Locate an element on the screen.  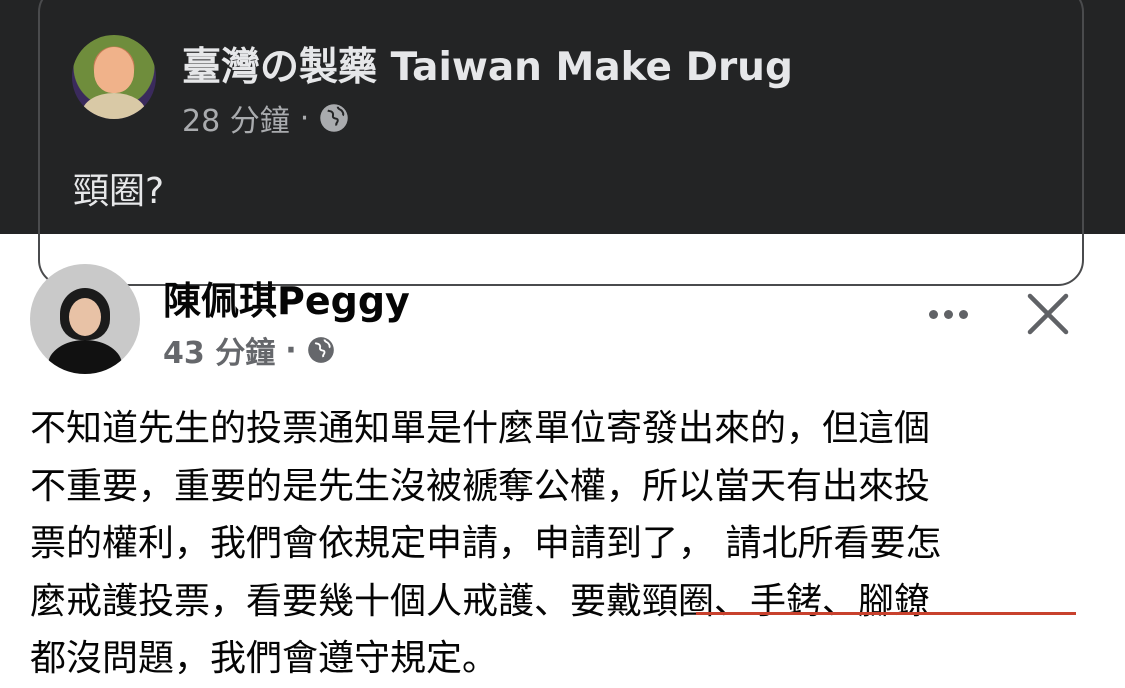
author-avatar is located at coordinates (85, 319).